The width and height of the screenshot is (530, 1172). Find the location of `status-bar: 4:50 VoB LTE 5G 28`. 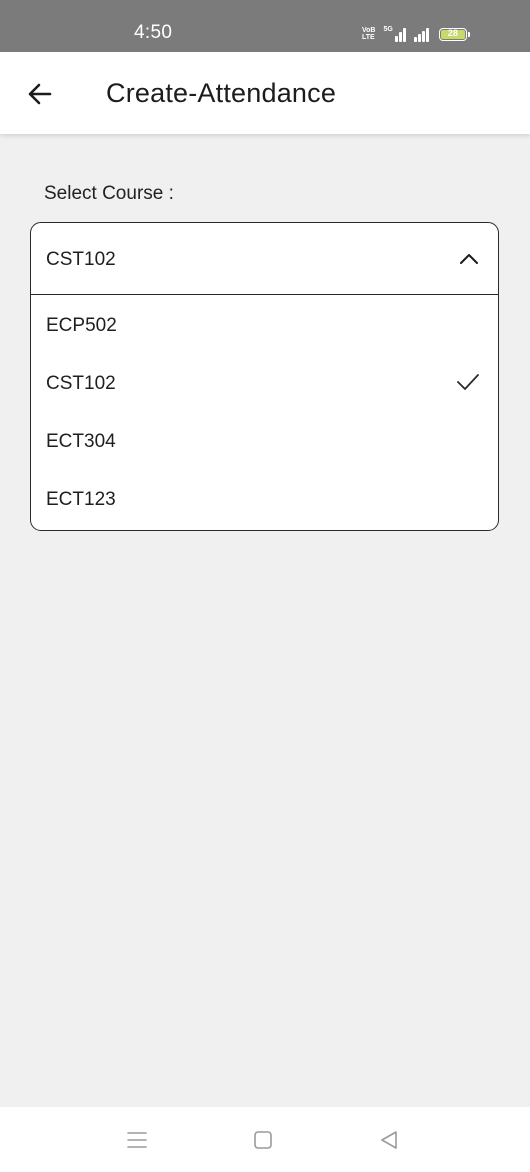

status-bar: 4:50 VoB LTE 5G 28 is located at coordinates (265, 26).